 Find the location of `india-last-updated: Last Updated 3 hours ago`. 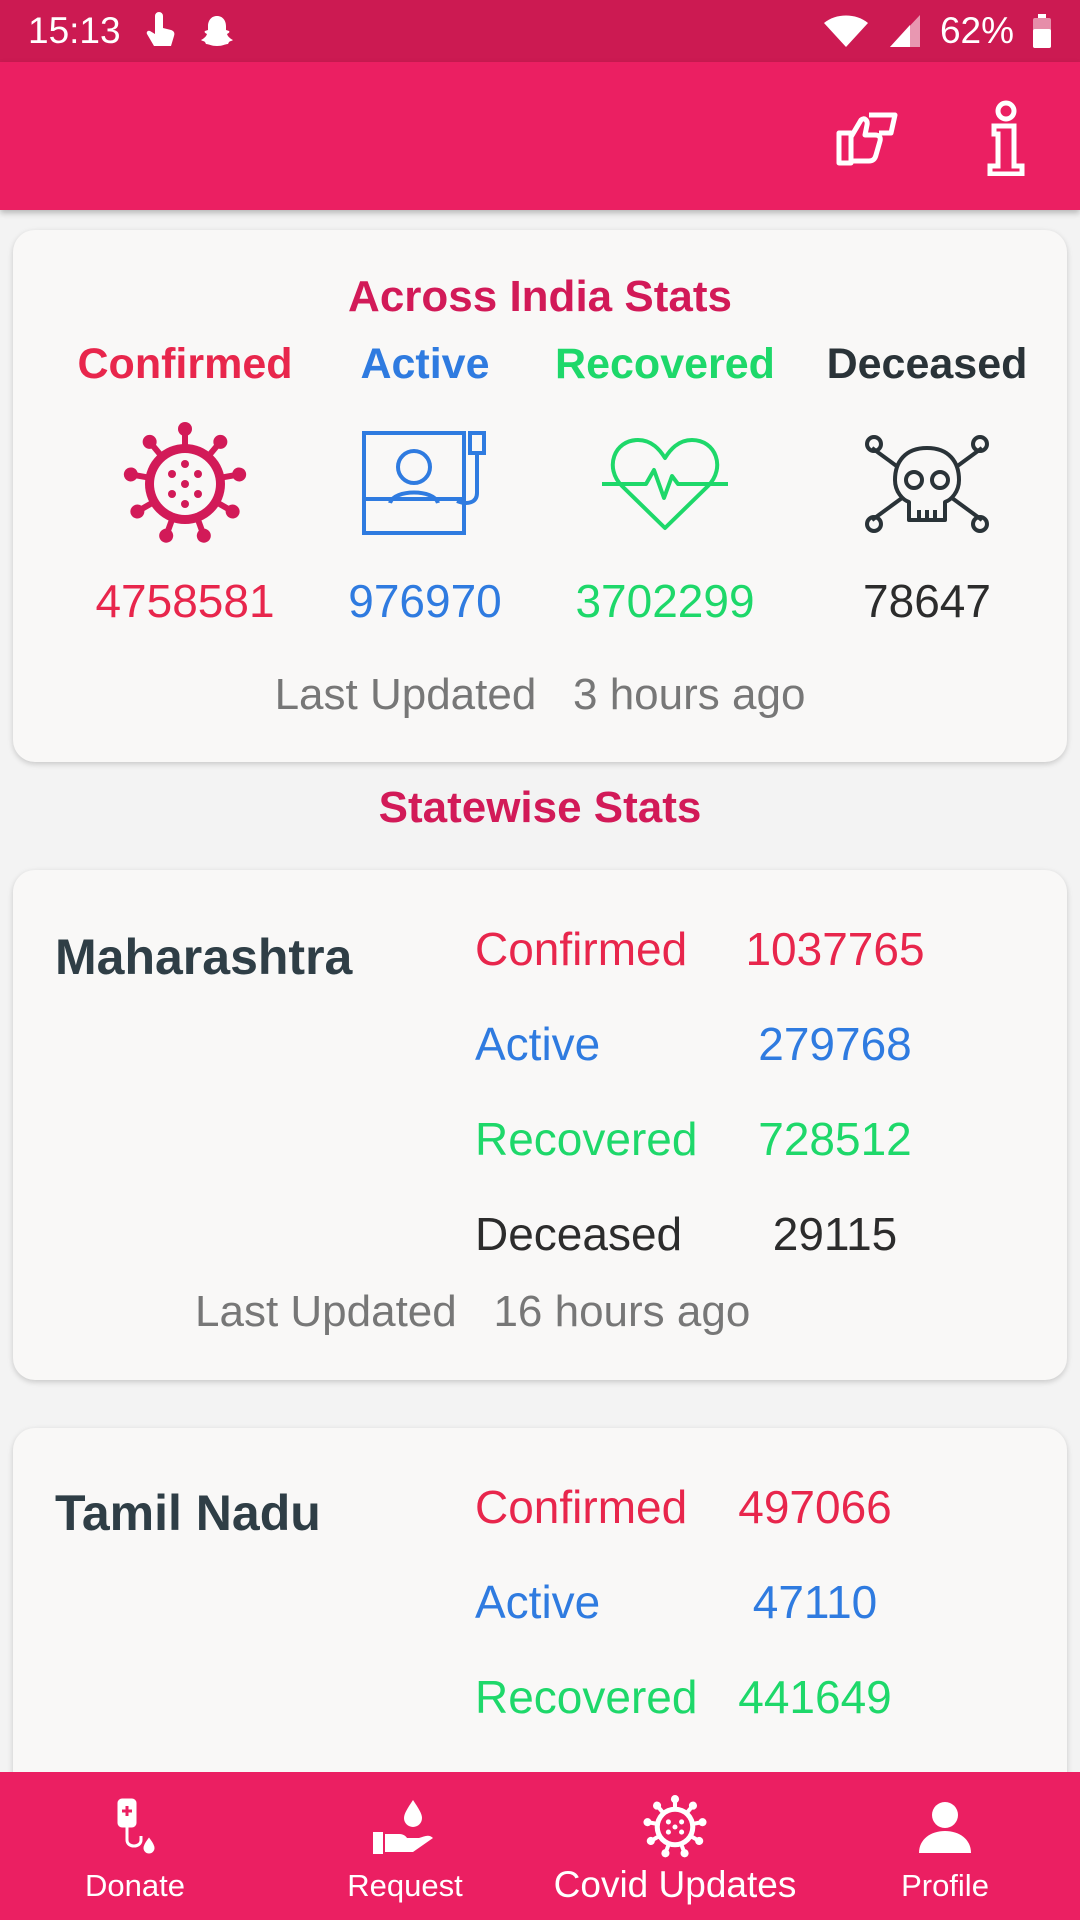

india-last-updated: Last Updated 3 hours ago is located at coordinates (540, 695).